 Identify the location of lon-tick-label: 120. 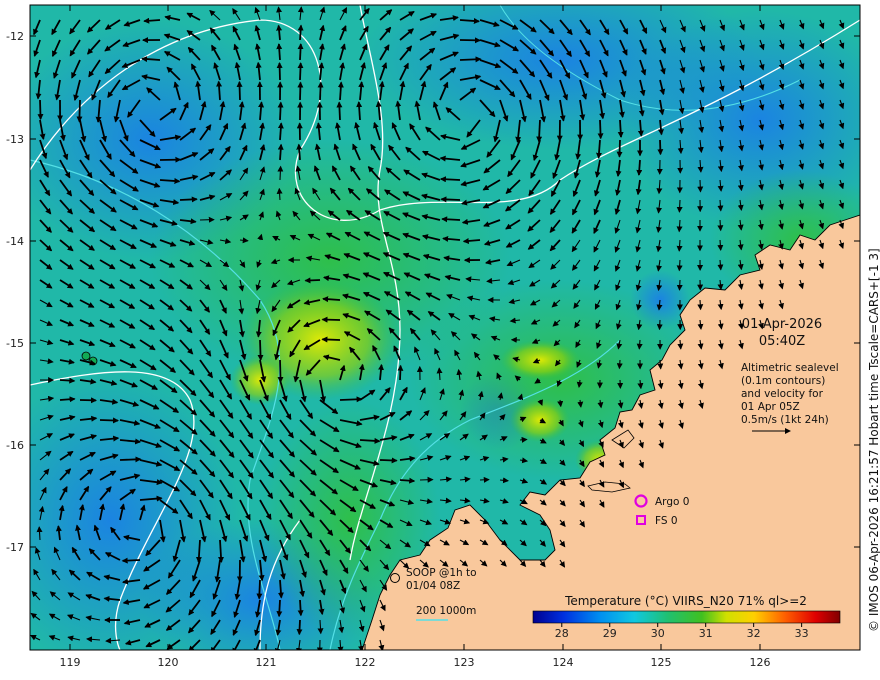
(168, 662).